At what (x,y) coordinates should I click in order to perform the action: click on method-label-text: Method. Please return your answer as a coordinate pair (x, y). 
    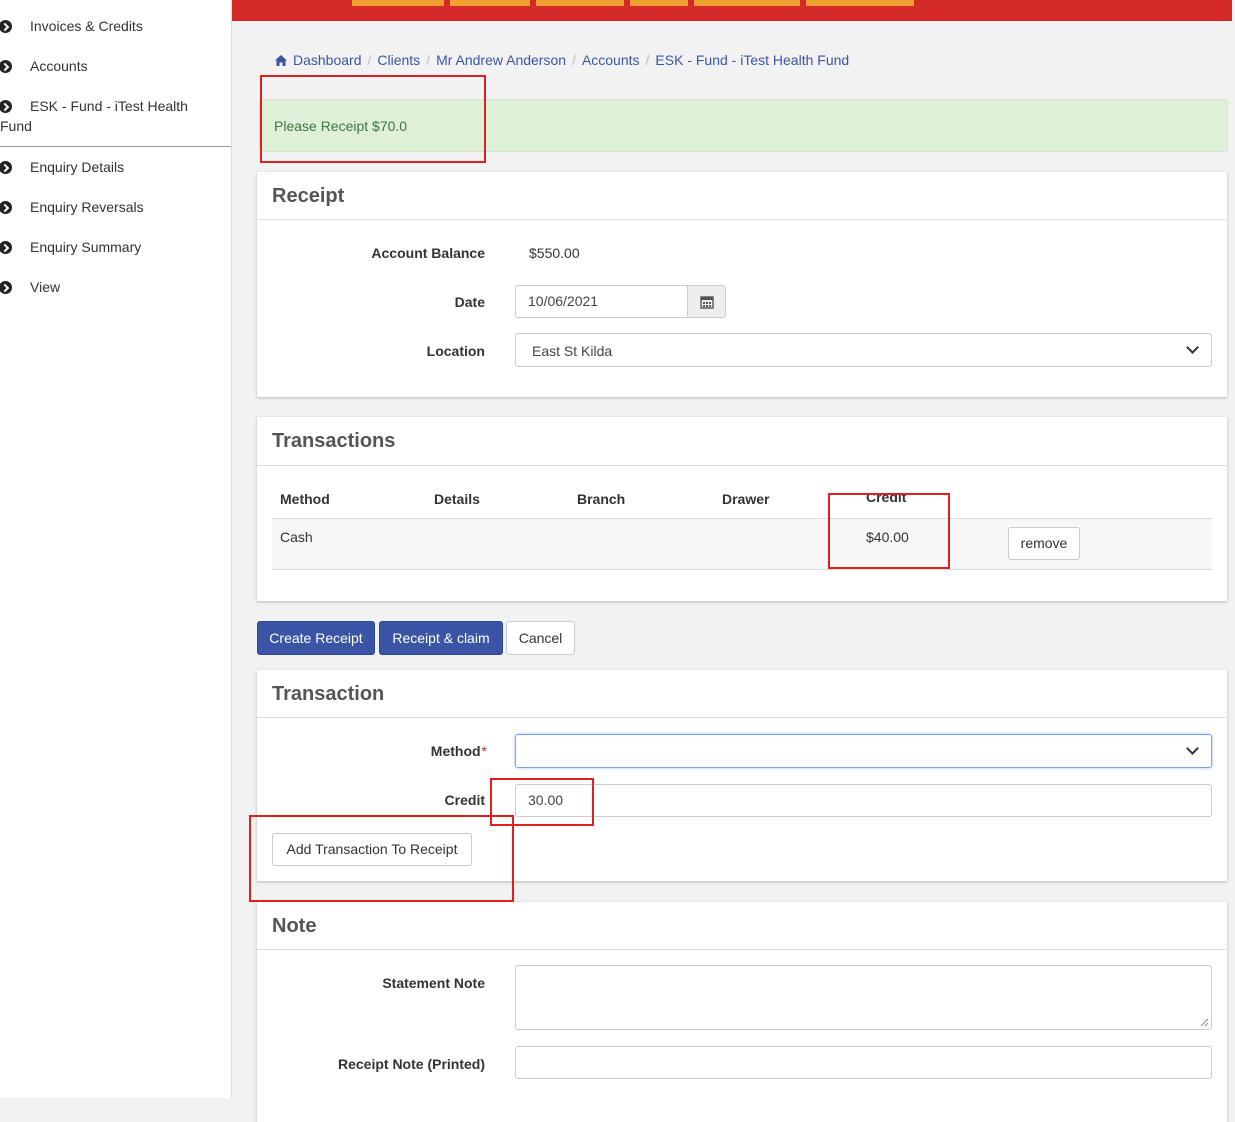
    Looking at the image, I should click on (455, 751).